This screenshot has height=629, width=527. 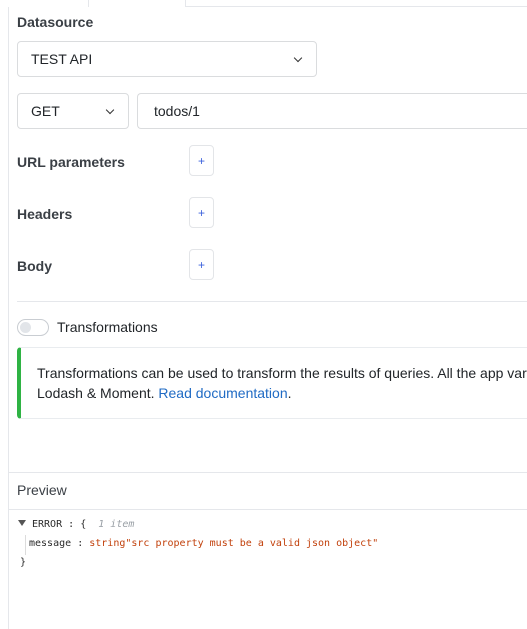 What do you see at coordinates (332, 111) in the screenshot?
I see `url-path-input: todos/1` at bounding box center [332, 111].